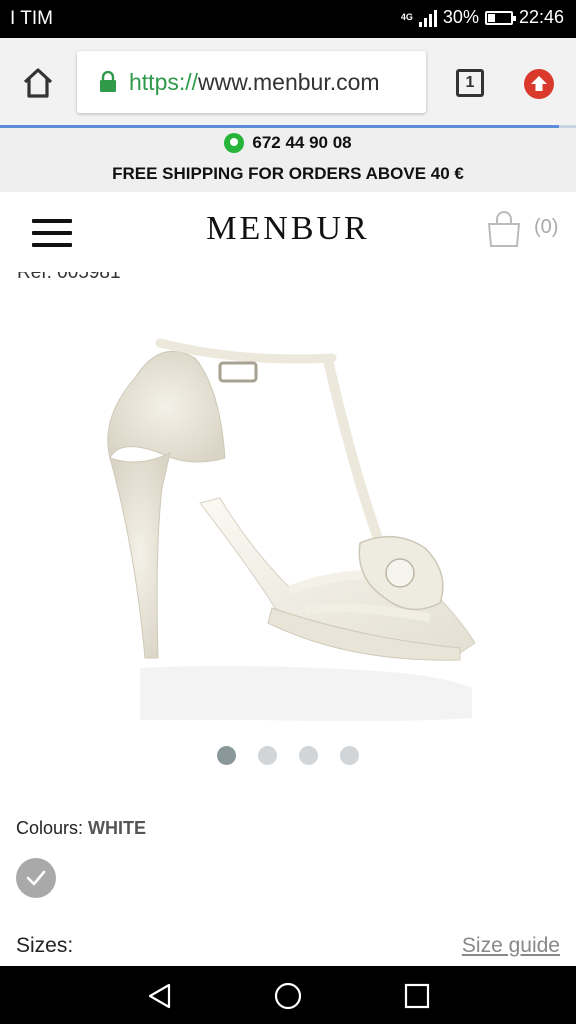 This screenshot has height=1024, width=576. What do you see at coordinates (427, 18) in the screenshot?
I see `signal-icon` at bounding box center [427, 18].